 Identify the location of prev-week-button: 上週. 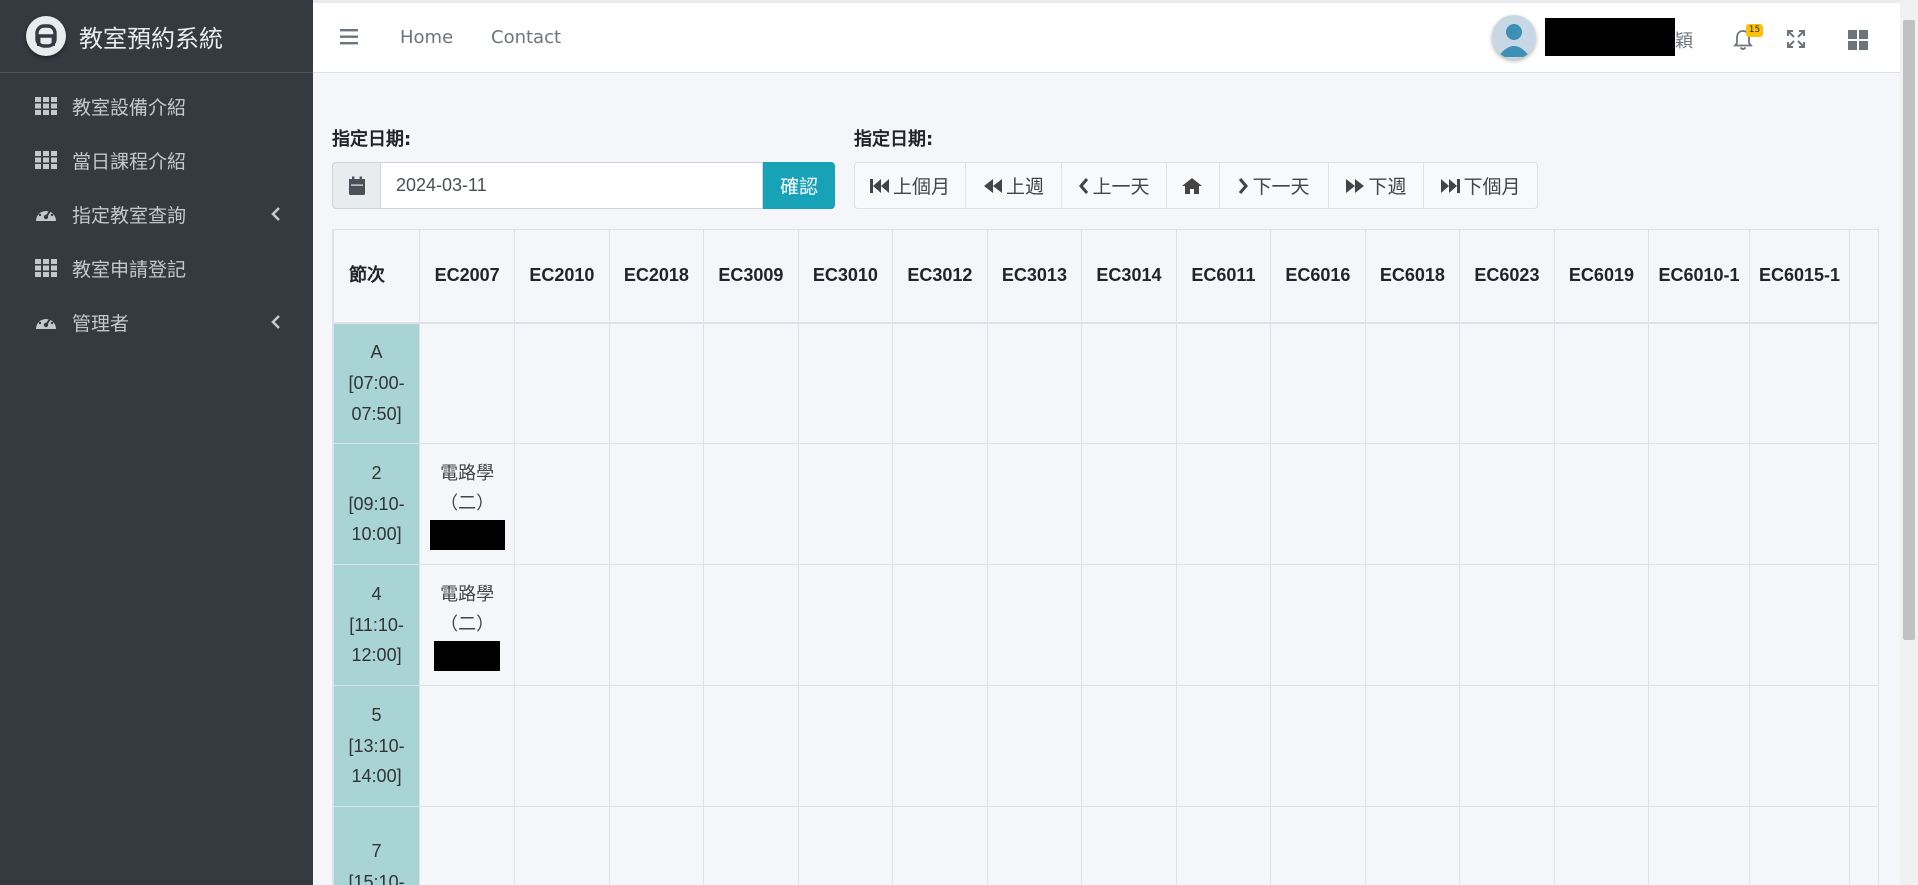
(1013, 185).